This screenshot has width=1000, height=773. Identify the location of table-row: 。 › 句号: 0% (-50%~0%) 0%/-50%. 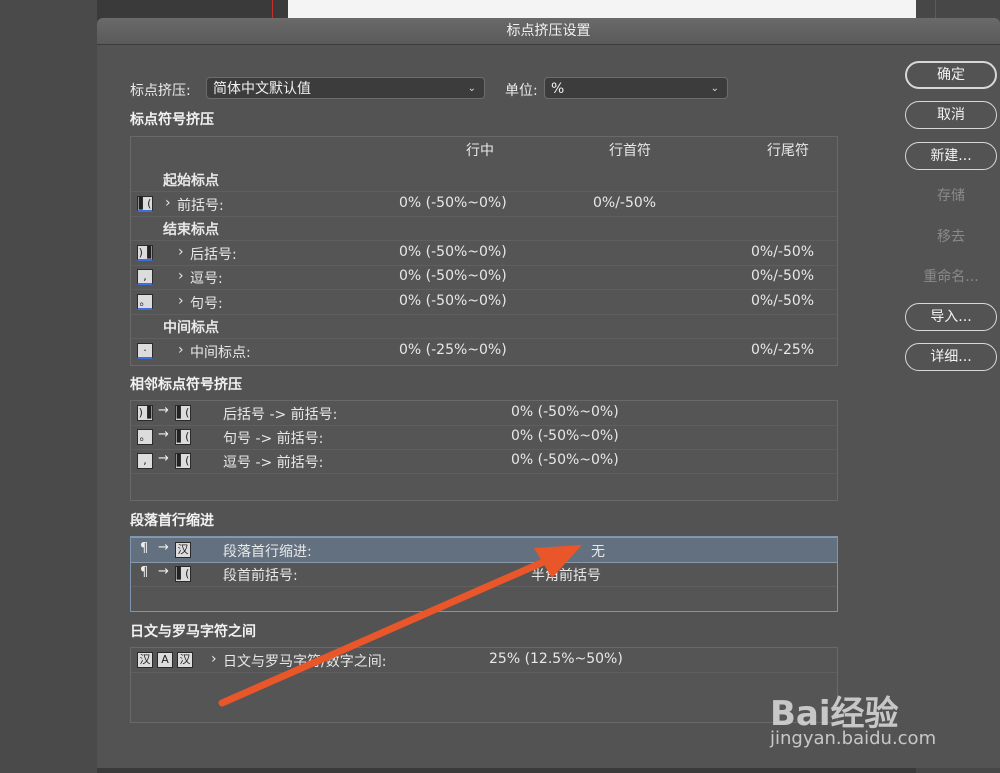
(484, 302).